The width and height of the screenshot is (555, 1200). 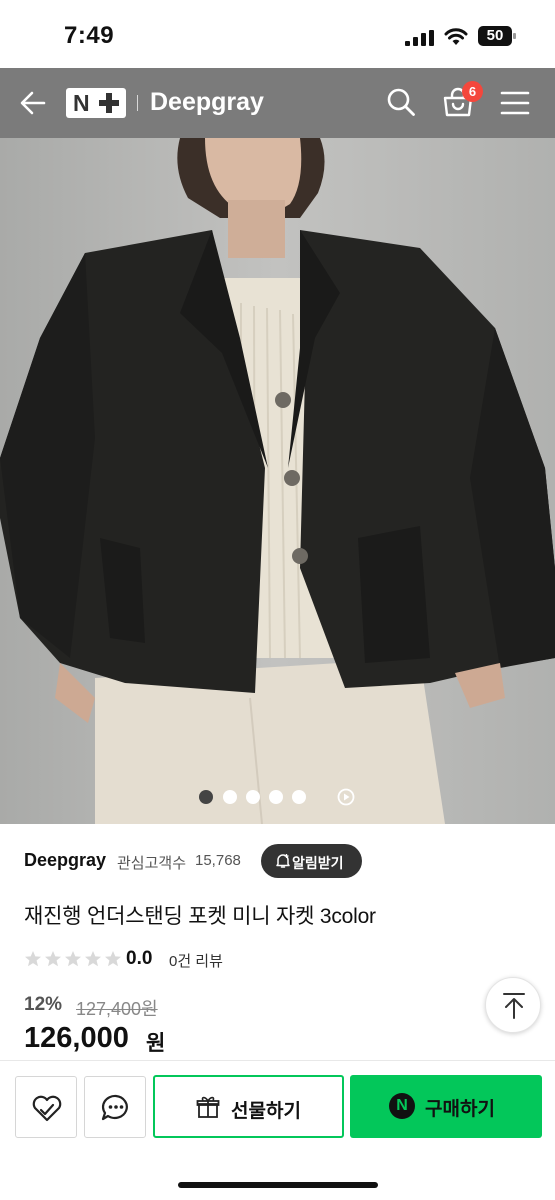 What do you see at coordinates (137, 103) in the screenshot?
I see `header-divider` at bounding box center [137, 103].